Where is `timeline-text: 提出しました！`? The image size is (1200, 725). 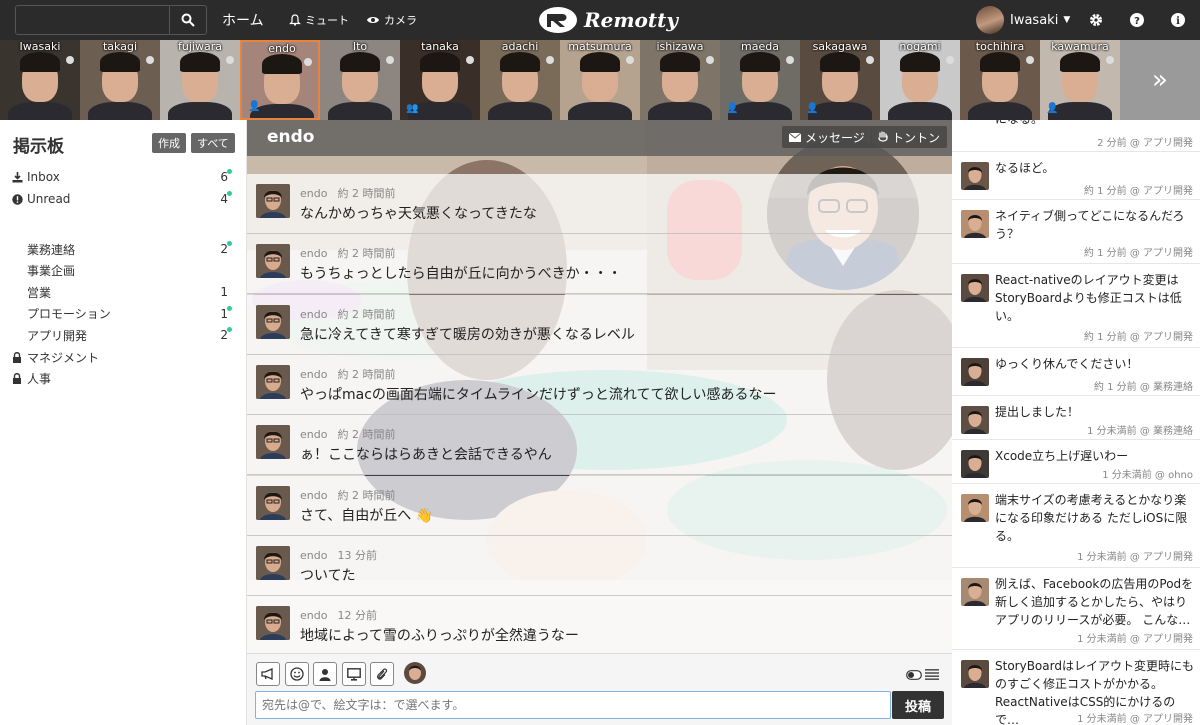 timeline-text: 提出しました！ is located at coordinates (1037, 412).